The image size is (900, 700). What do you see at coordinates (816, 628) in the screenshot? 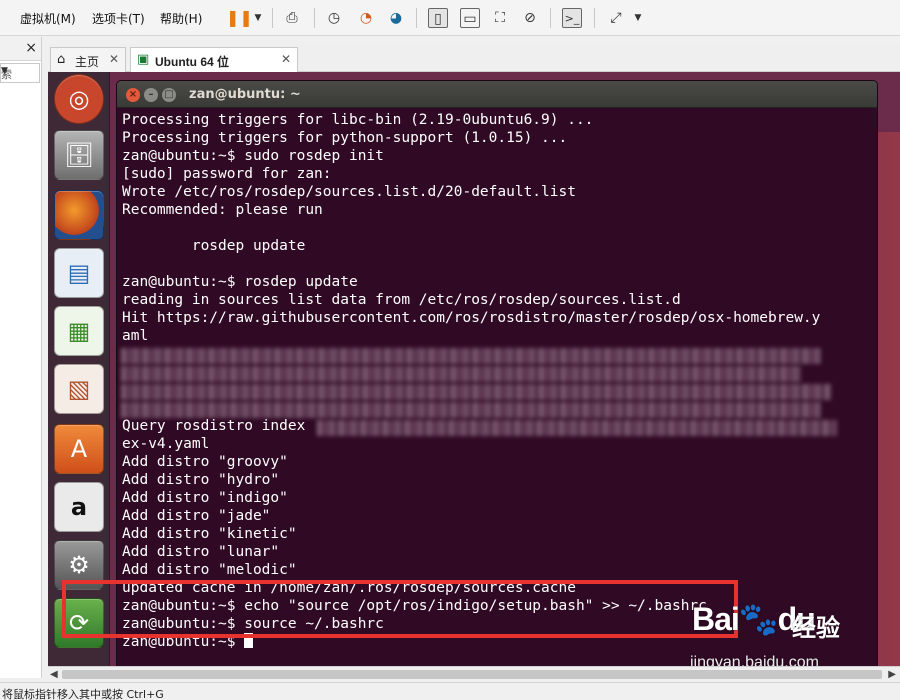
I see `baidu-jingyan-label: 经验` at bounding box center [816, 628].